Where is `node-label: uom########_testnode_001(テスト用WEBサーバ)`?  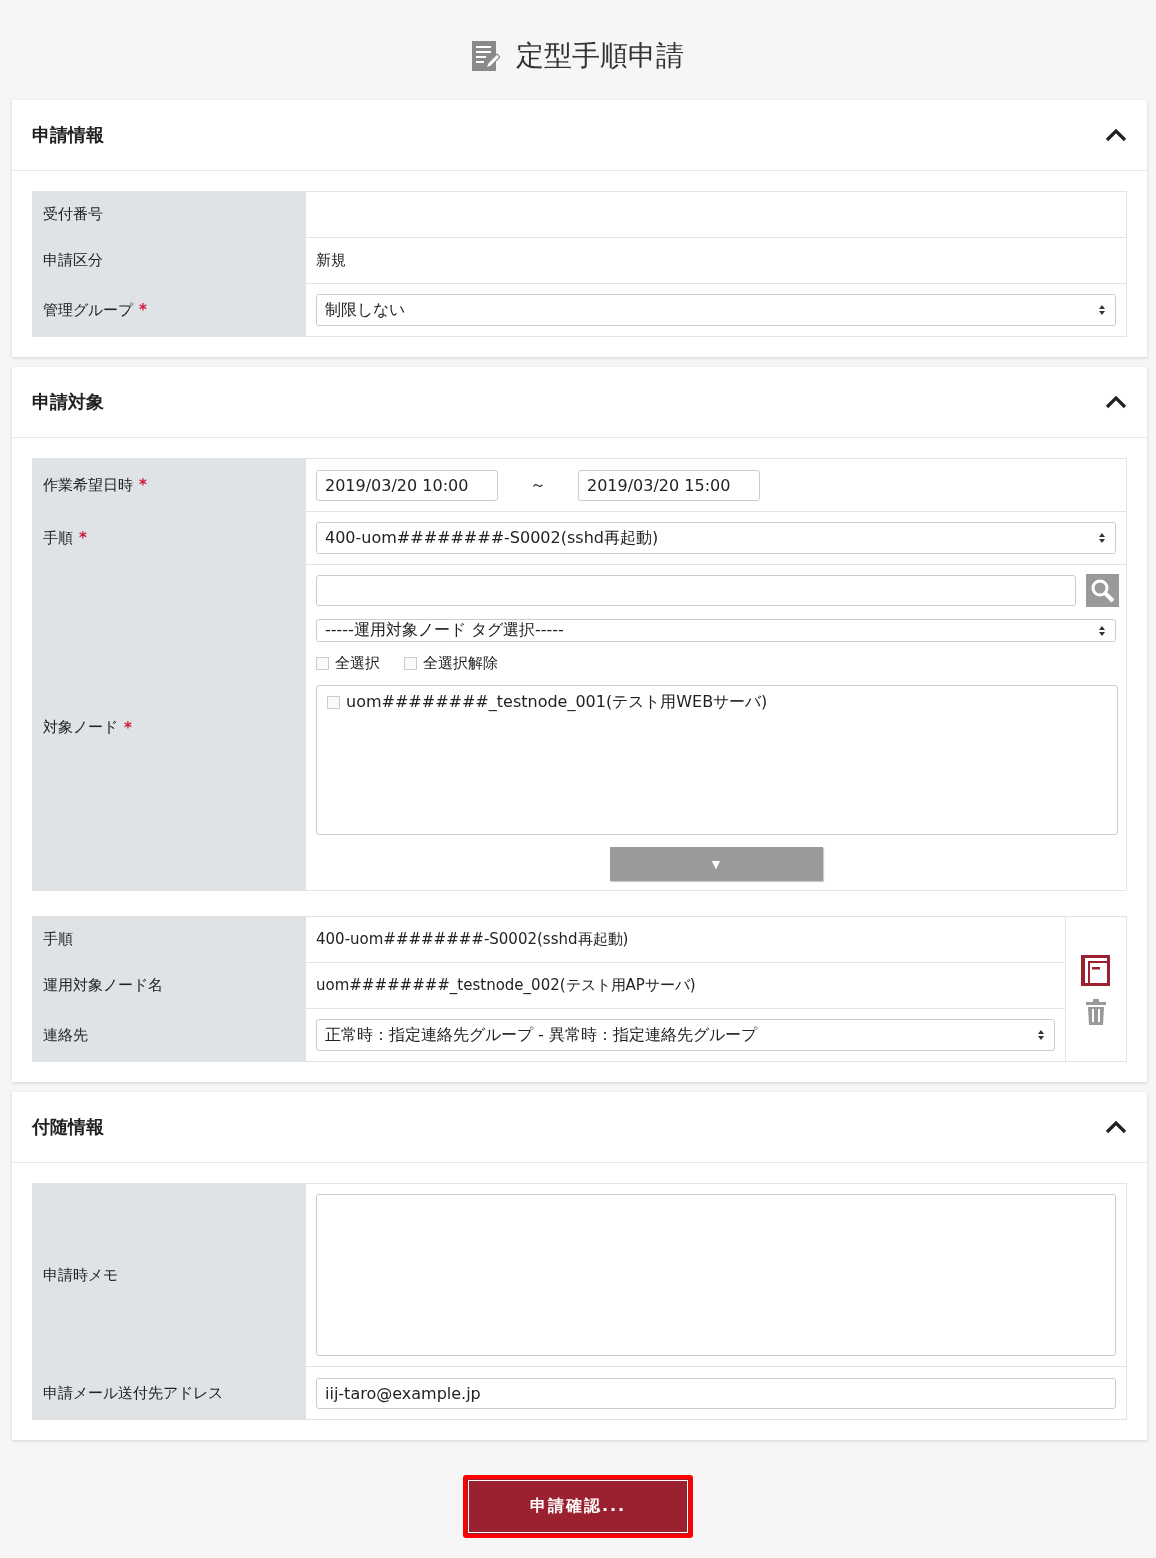
node-label: uom########_testnode_001(テスト用WEBサーバ) is located at coordinates (557, 702).